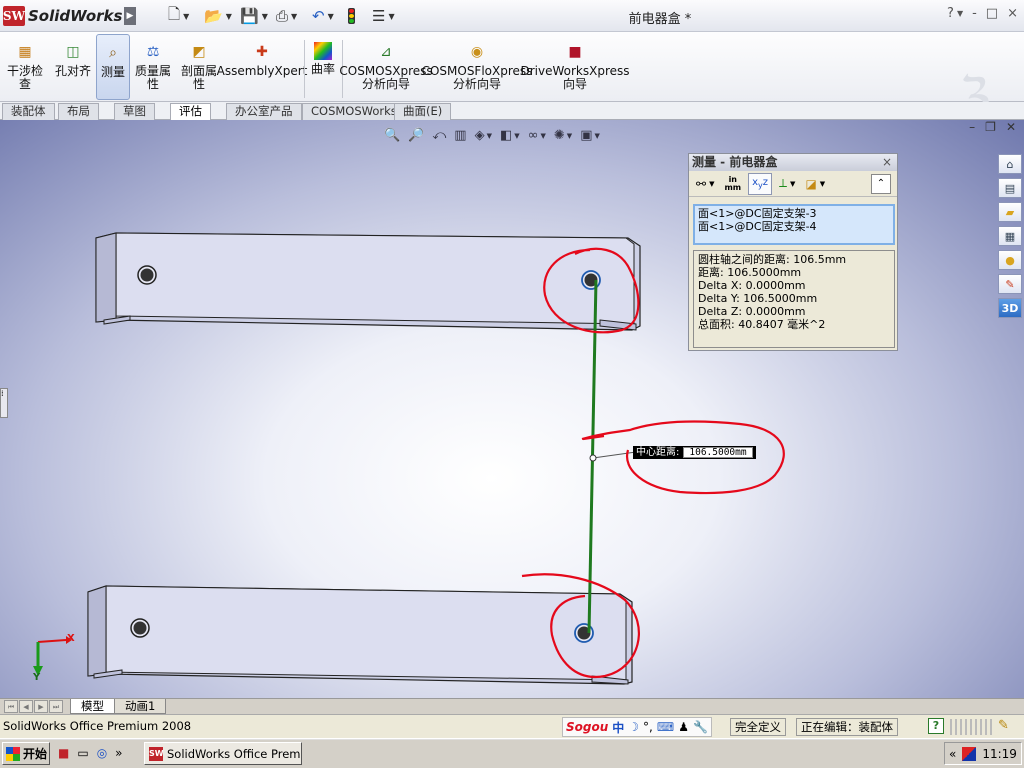 Image resolution: width=1024 pixels, height=768 pixels. Describe the element at coordinates (648, 727) in the screenshot. I see `punctuation-icon: °,` at that location.